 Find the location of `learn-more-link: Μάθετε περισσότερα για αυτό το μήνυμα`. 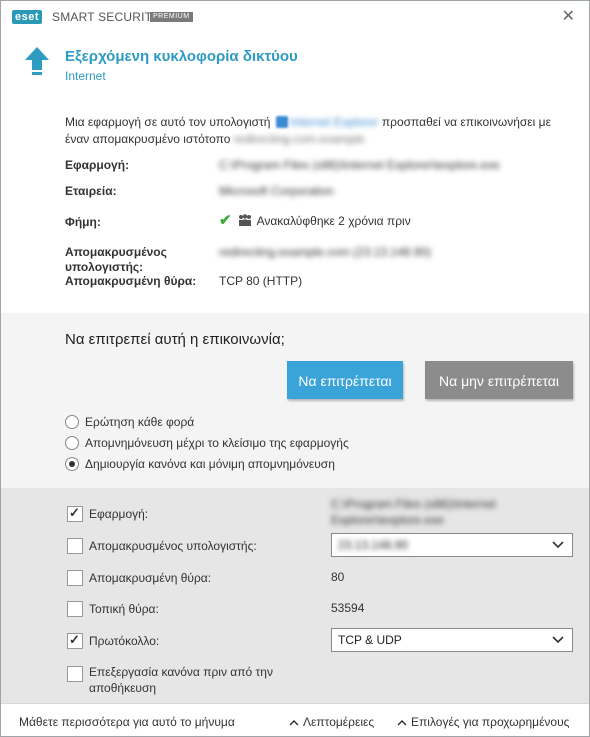

learn-more-link: Μάθετε περισσότερα για αυτό το μήνυμα is located at coordinates (127, 722).